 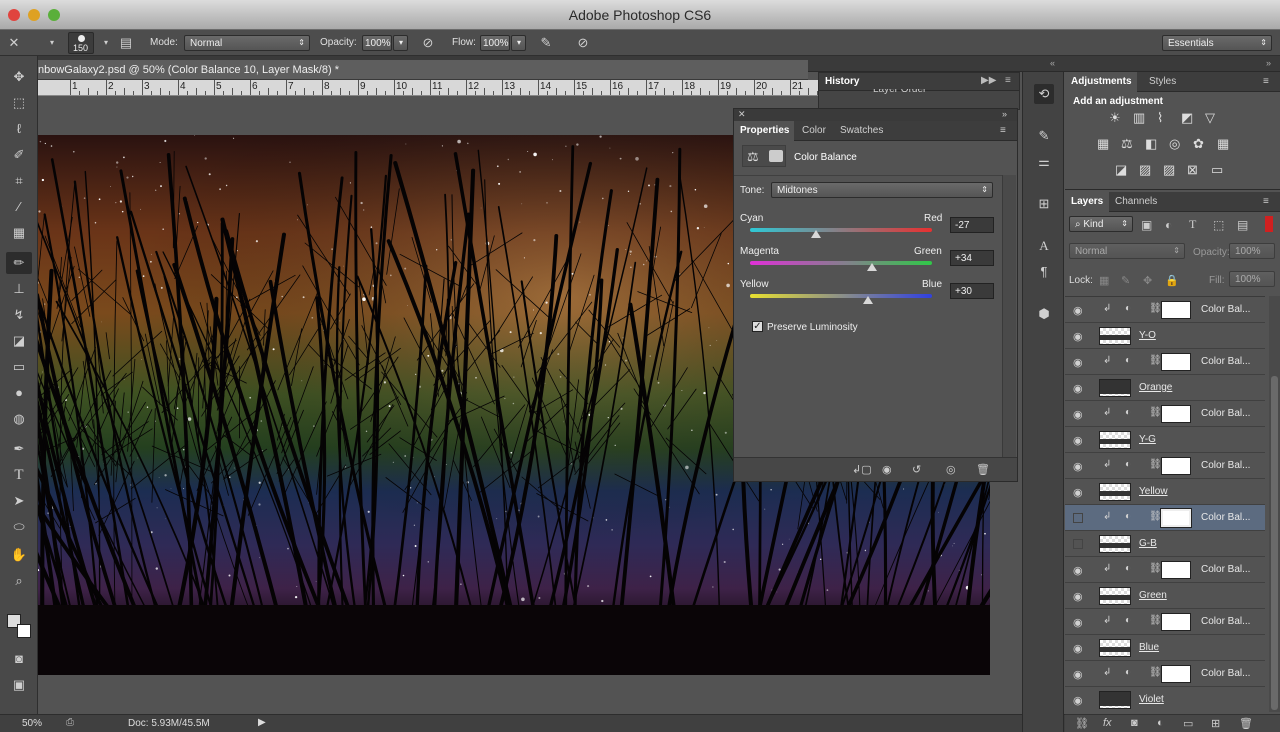 I want to click on layer-row: G-B, so click(x=1165, y=544).